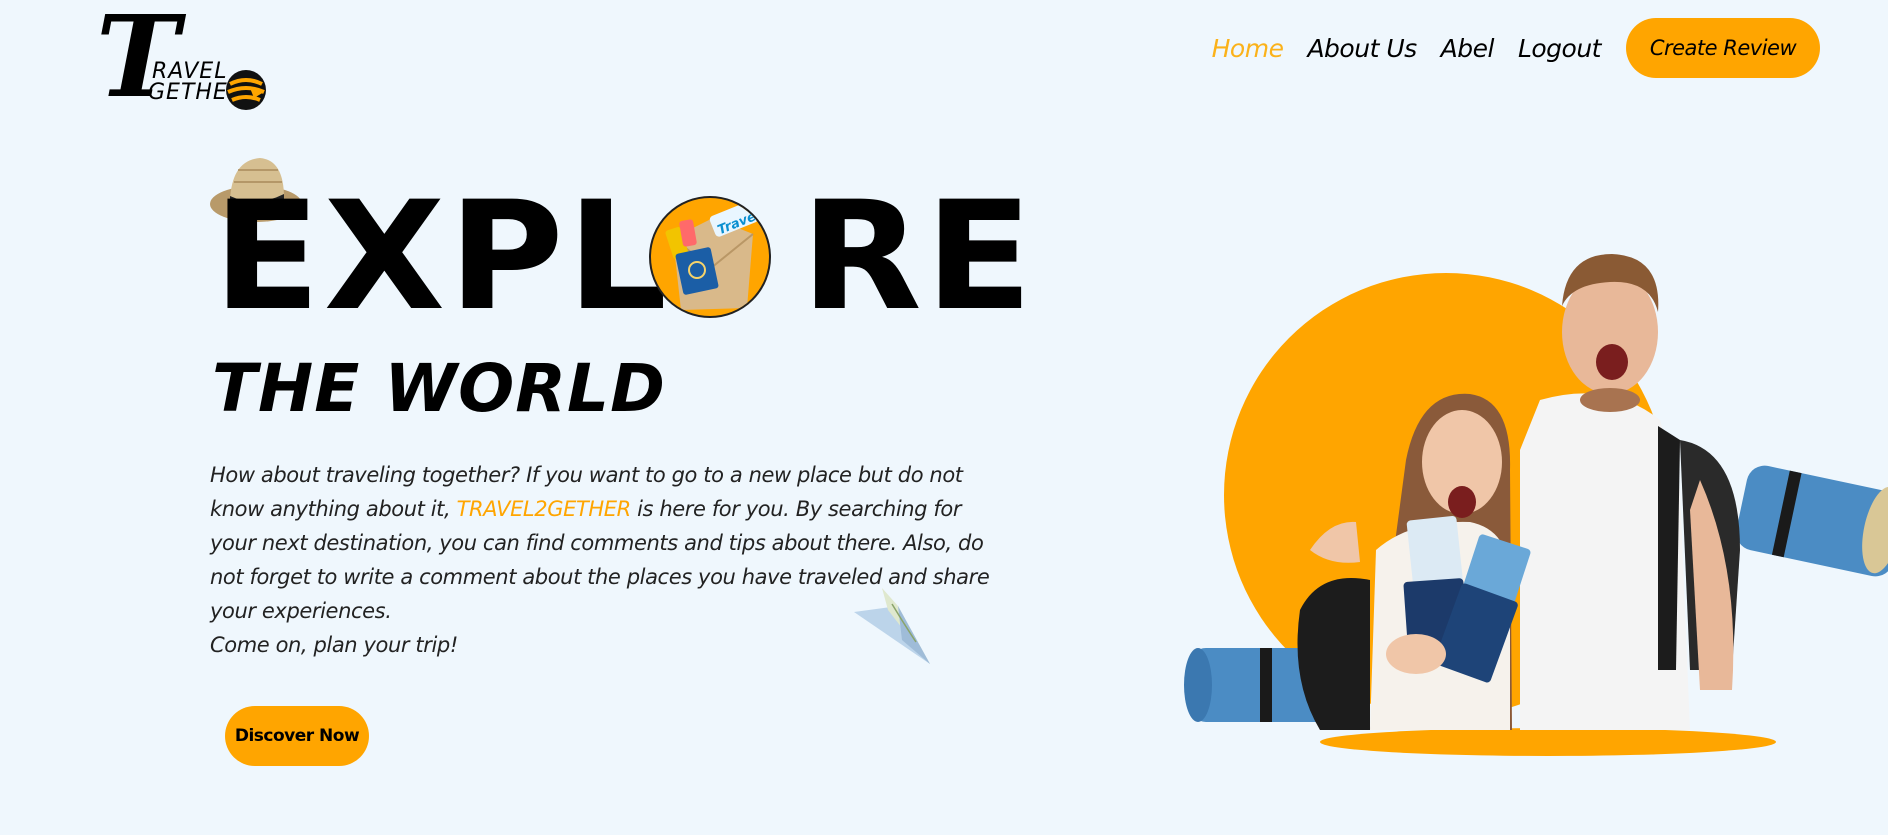 The image size is (1888, 835). I want to click on globe-icon, so click(246, 90).